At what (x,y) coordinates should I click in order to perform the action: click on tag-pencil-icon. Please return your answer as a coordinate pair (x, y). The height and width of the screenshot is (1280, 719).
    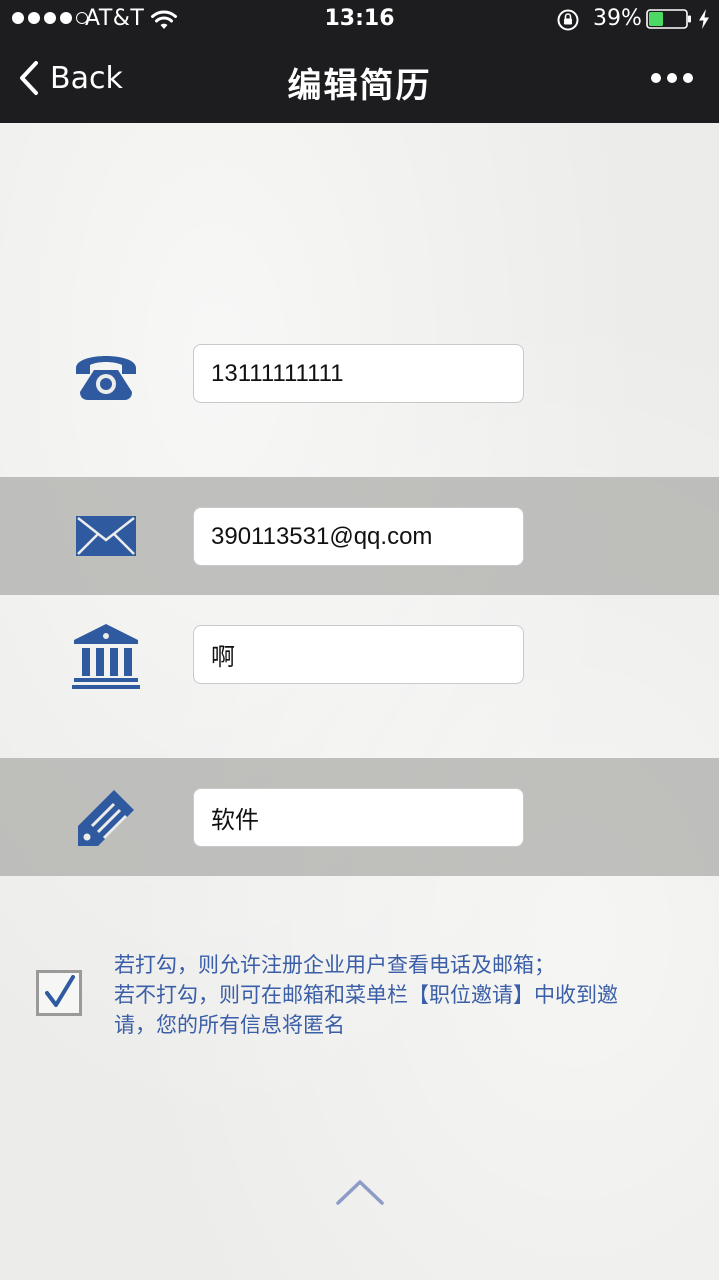
    Looking at the image, I should click on (106, 818).